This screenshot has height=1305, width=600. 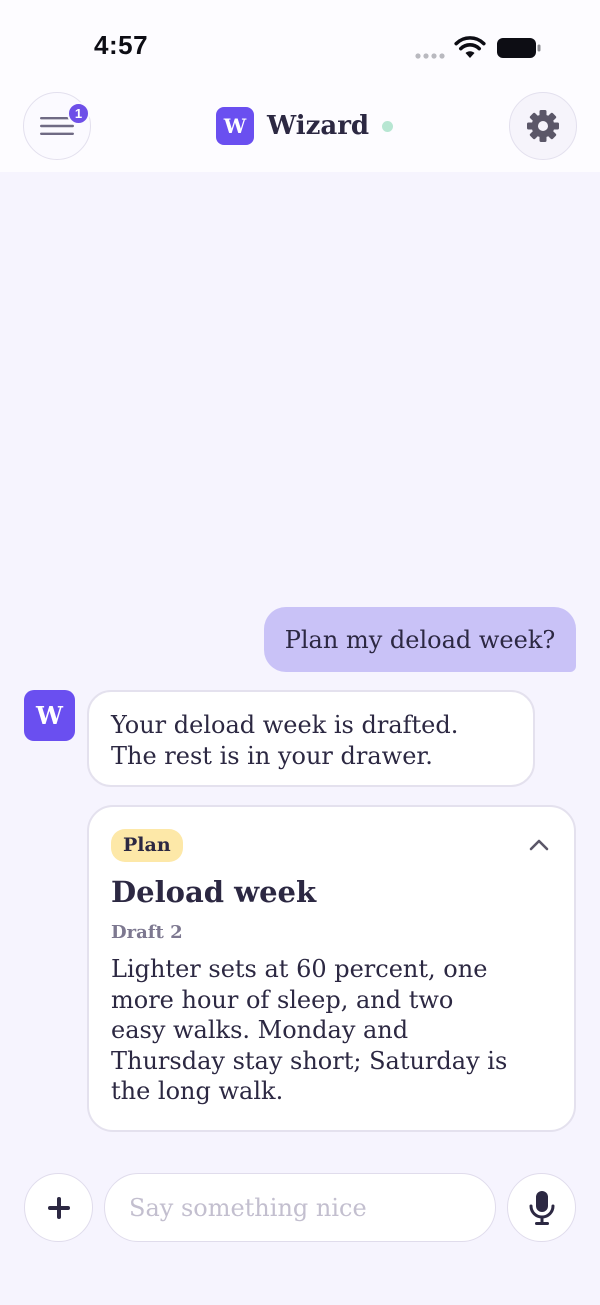 I want to click on add-attachment-button, so click(x=58, y=1207).